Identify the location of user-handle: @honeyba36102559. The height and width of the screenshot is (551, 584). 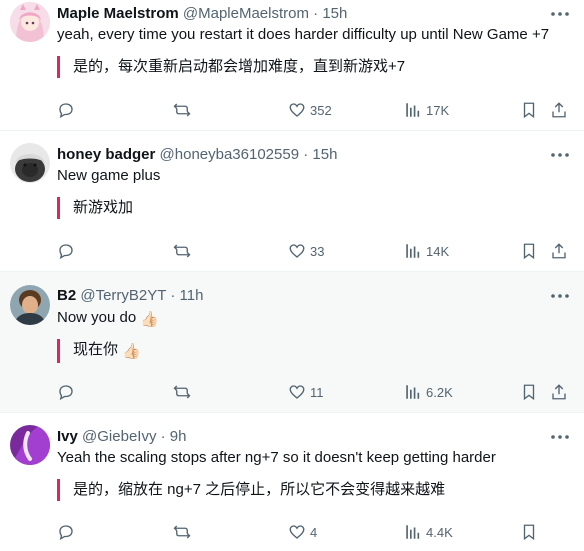
(230, 154).